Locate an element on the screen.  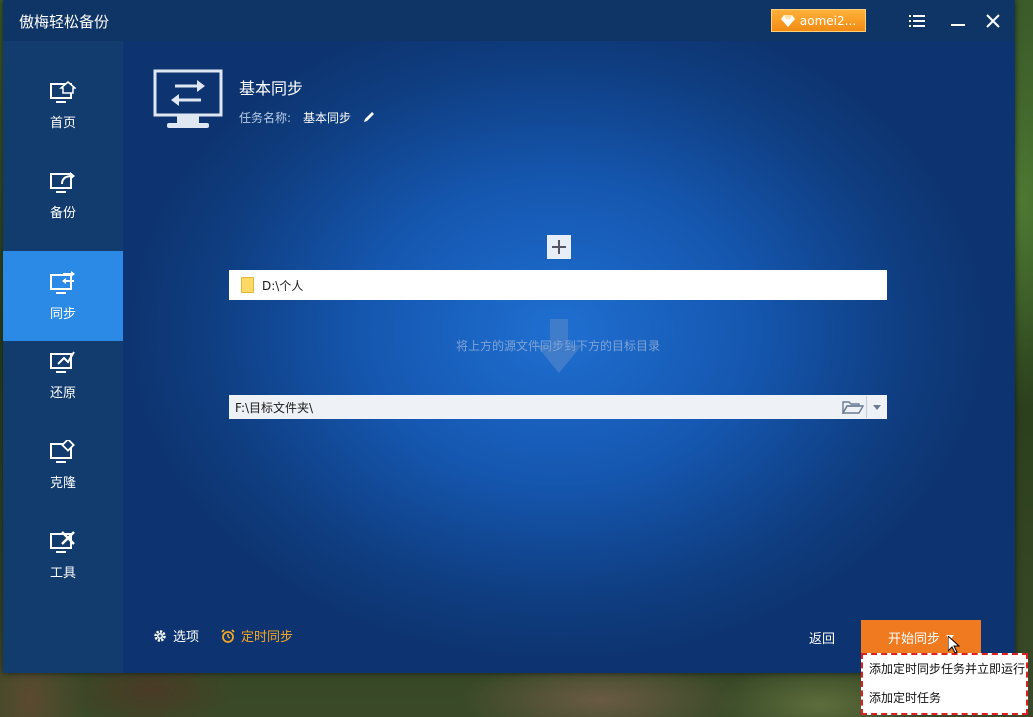
menu-icon is located at coordinates (917, 21).